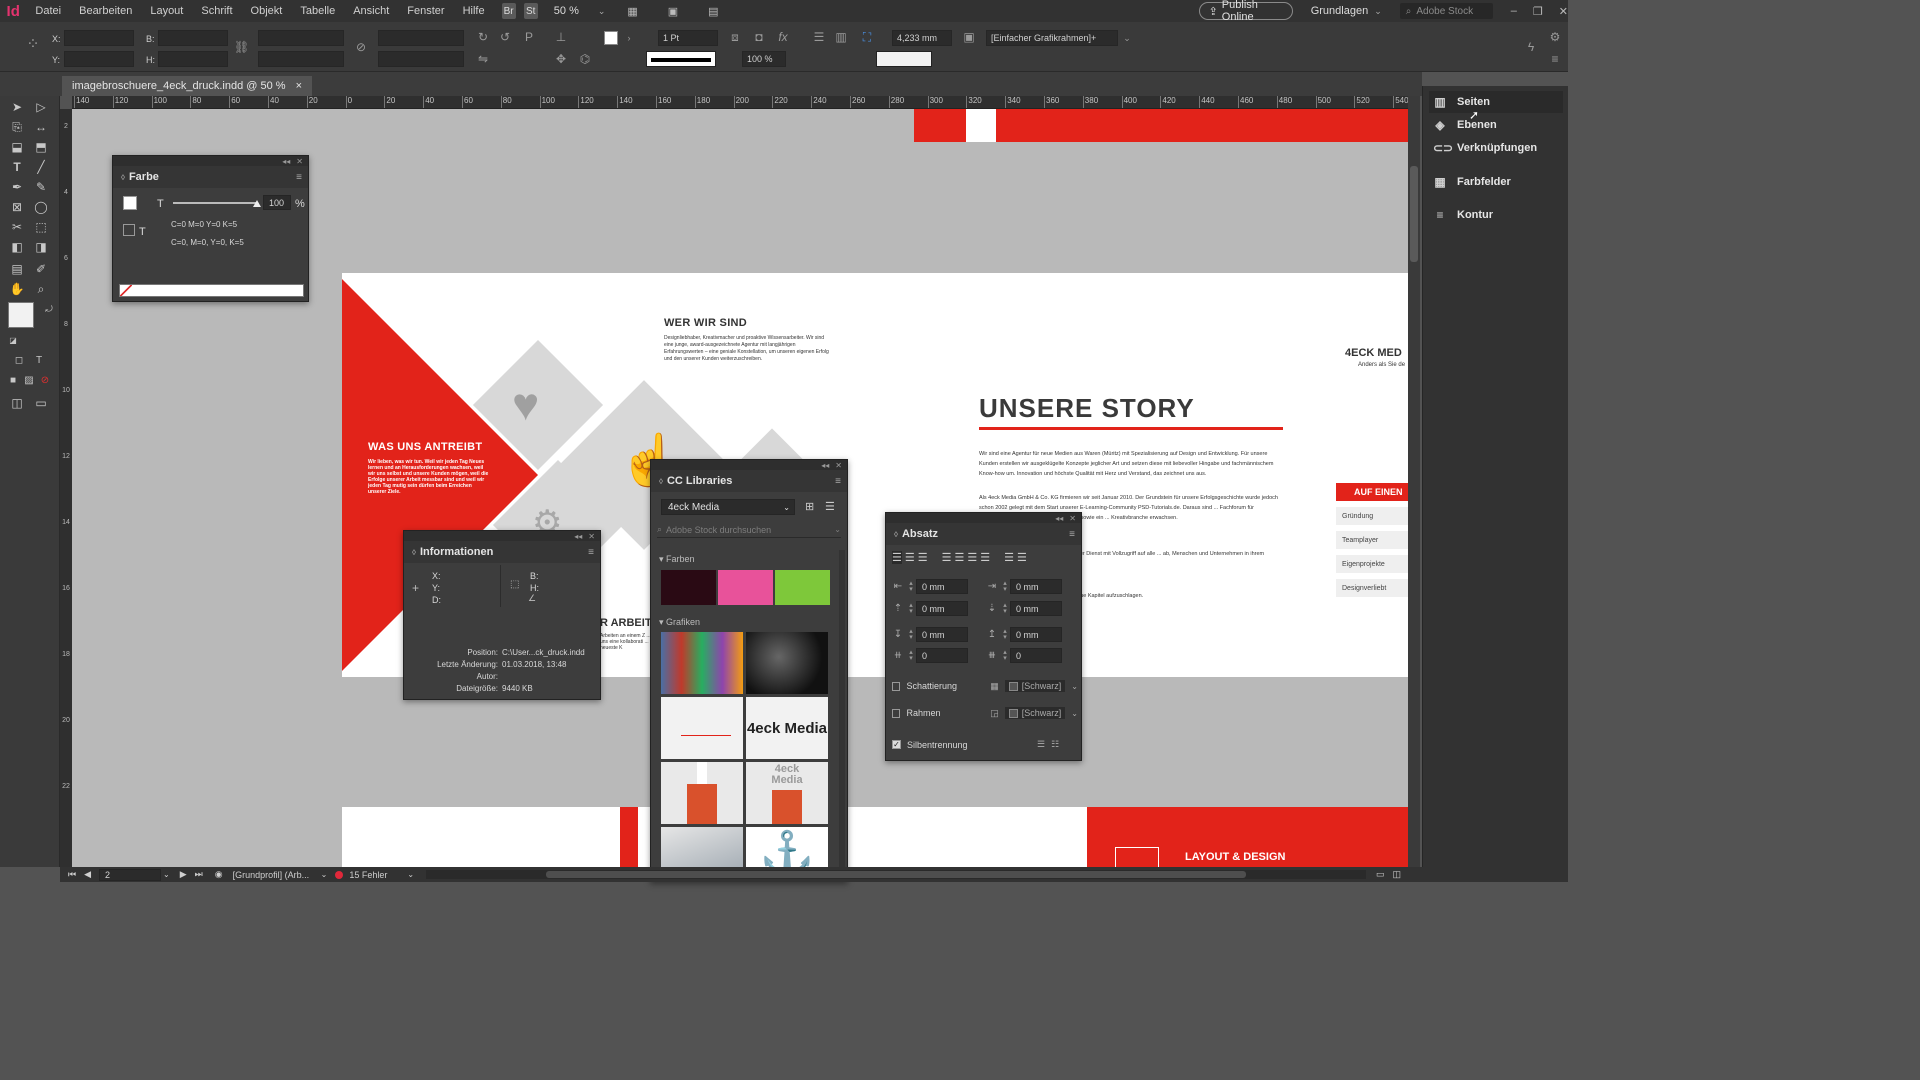  Describe the element at coordinates (361, 47) in the screenshot. I see `link-scale-icon: ⊘` at that location.